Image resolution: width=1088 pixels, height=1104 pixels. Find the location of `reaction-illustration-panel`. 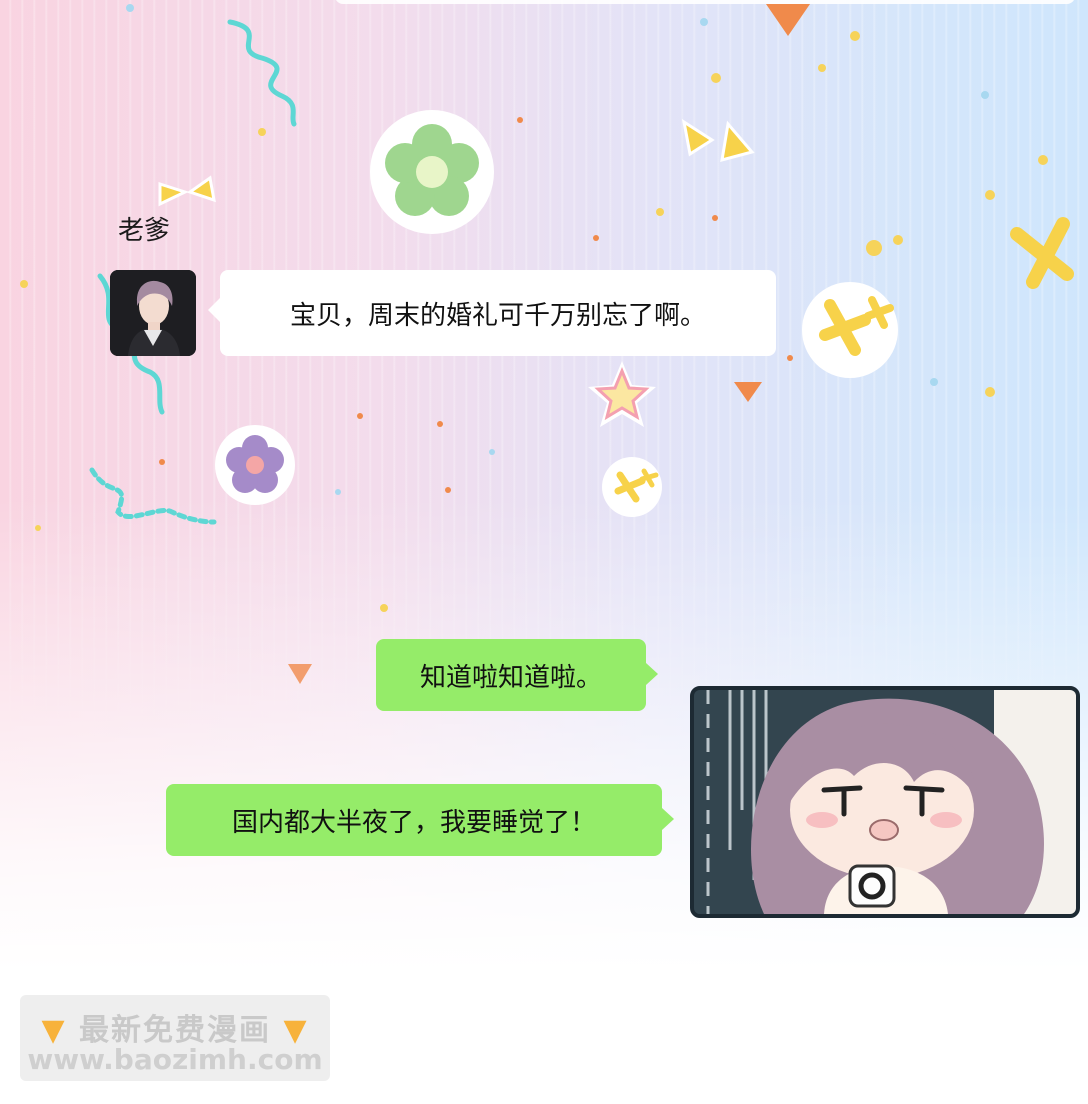

reaction-illustration-panel is located at coordinates (885, 802).